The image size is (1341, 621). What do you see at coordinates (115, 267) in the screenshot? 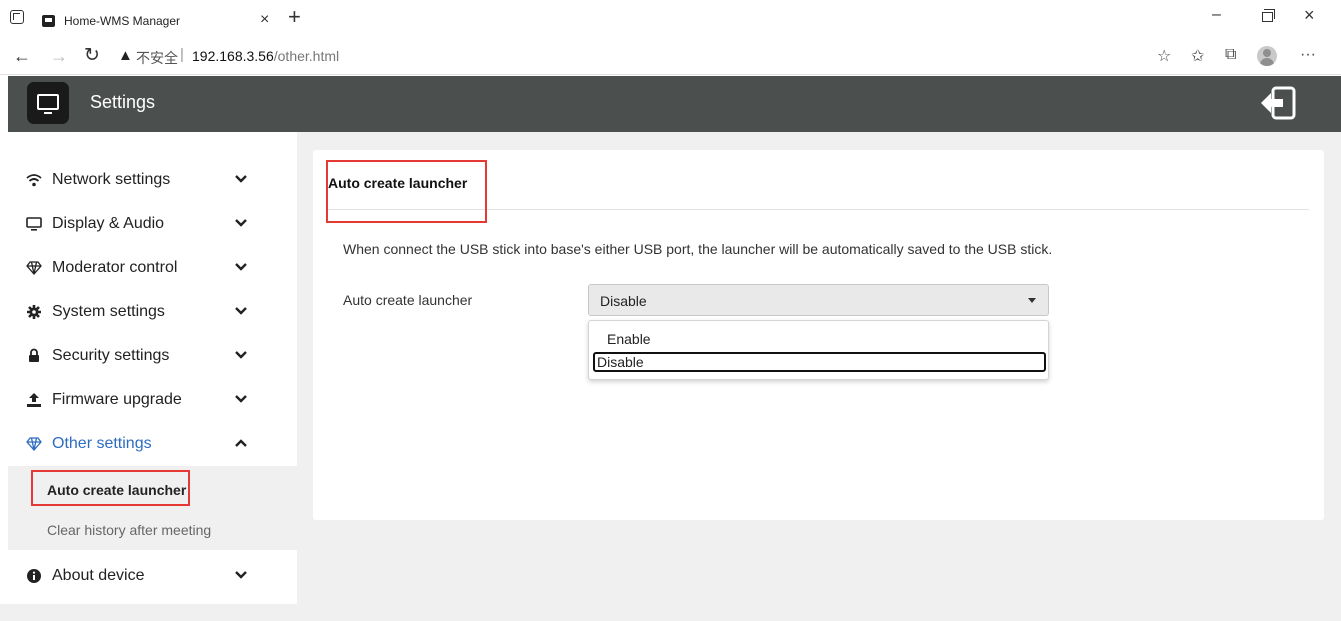
I see `sidebar-item-label: Moderator control` at bounding box center [115, 267].